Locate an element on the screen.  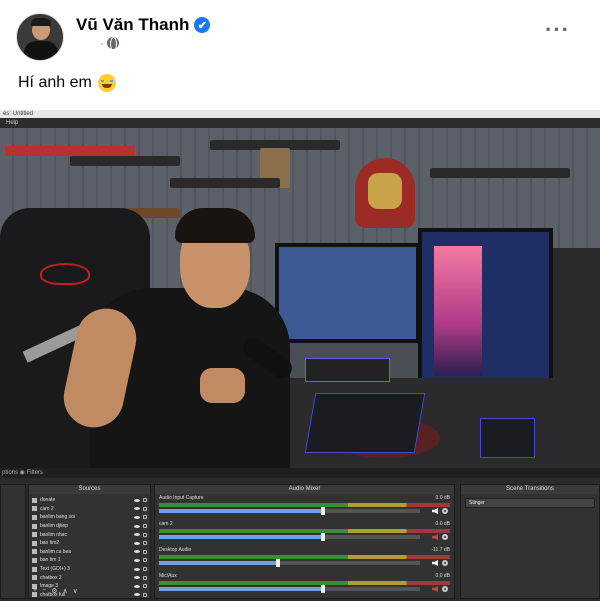
verified-badge-icon: ✔ is located at coordinates (202, 25).